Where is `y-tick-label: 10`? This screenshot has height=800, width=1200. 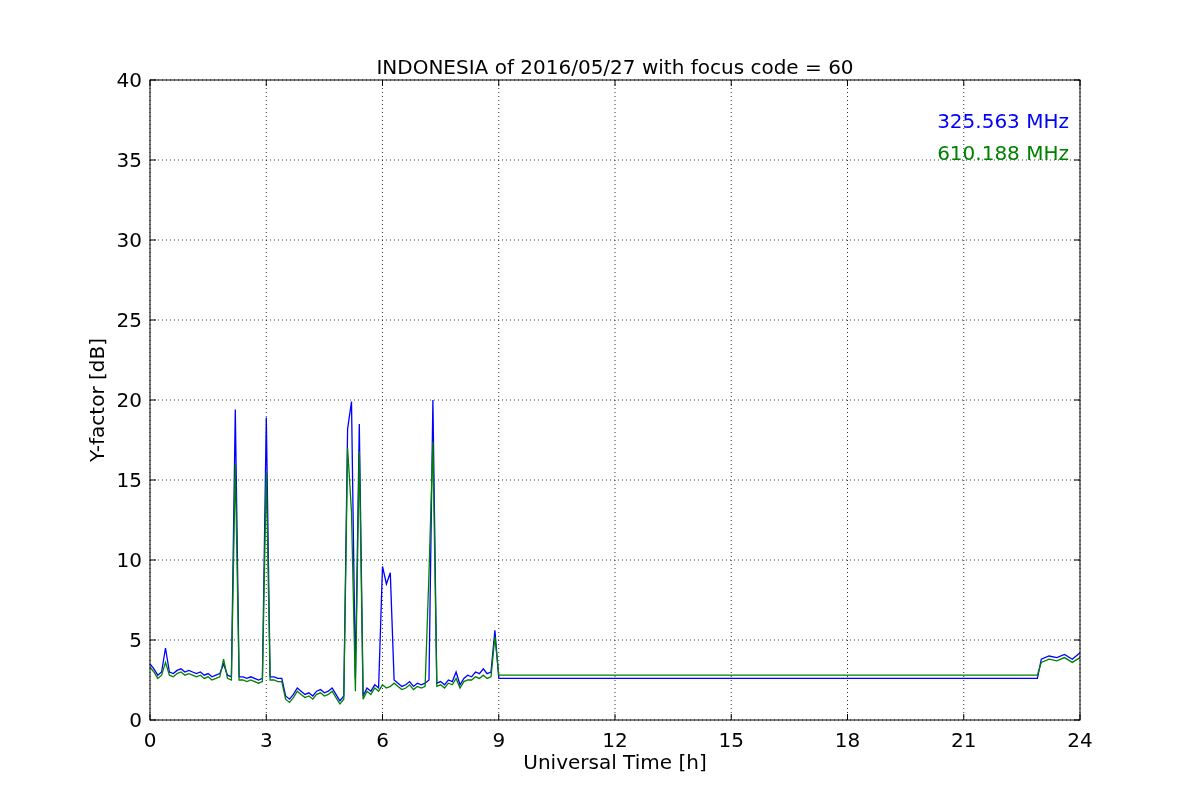
y-tick-label: 10 is located at coordinates (129, 560).